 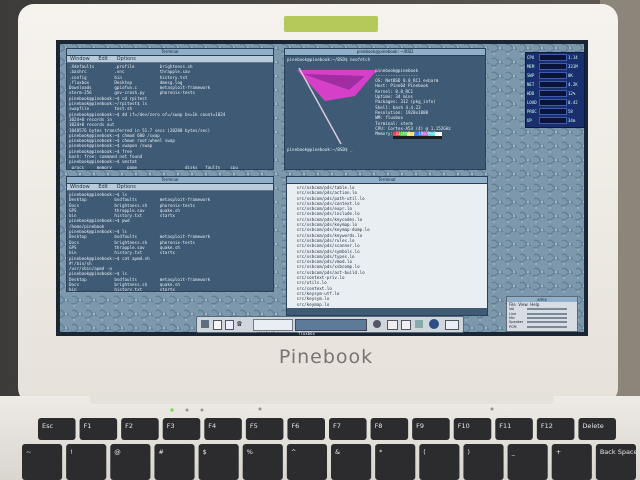 I want to click on power-icon, so click(x=434, y=324).